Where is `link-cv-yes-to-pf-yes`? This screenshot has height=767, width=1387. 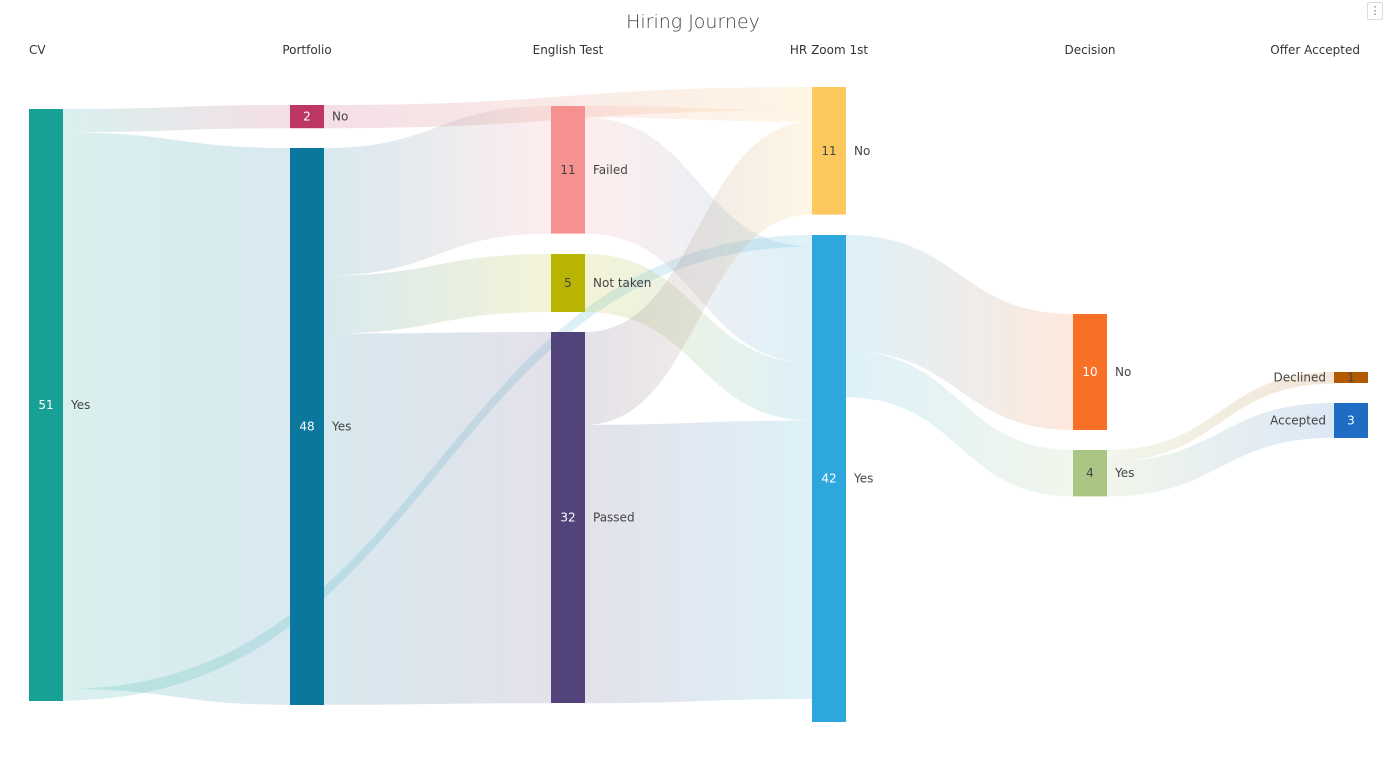 link-cv-yes-to-pf-yes is located at coordinates (176, 418).